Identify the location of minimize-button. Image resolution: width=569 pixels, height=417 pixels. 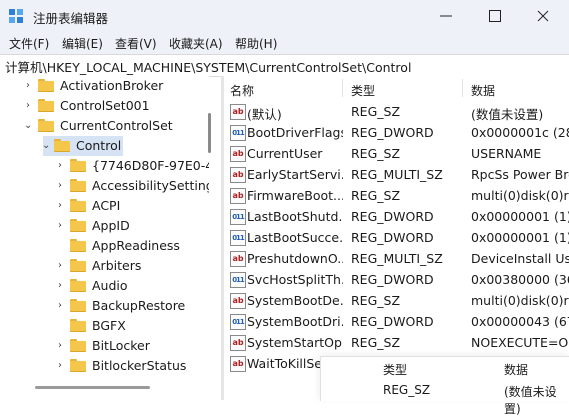
(446, 16).